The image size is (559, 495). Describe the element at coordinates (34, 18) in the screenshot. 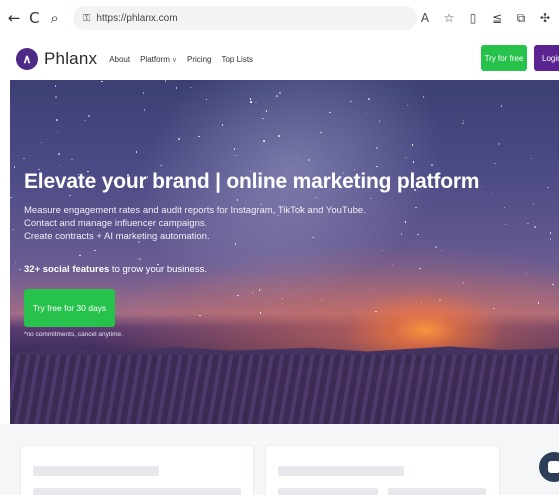

I see `reload-icon: C` at that location.